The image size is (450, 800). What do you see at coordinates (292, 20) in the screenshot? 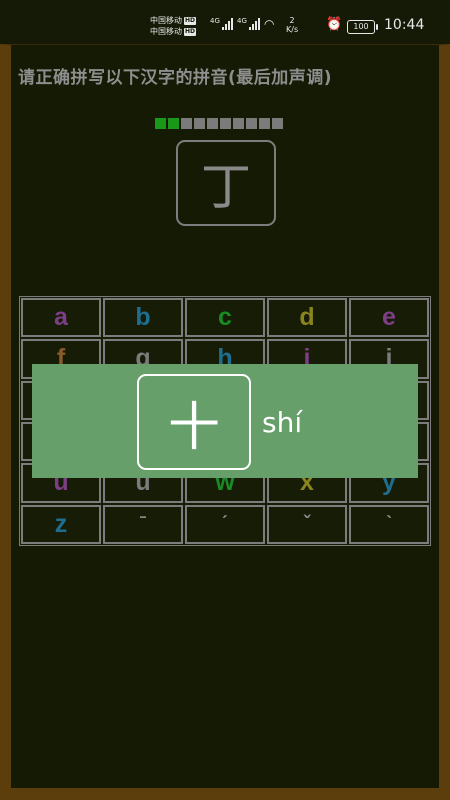
I see `speed-value: 2` at bounding box center [292, 20].